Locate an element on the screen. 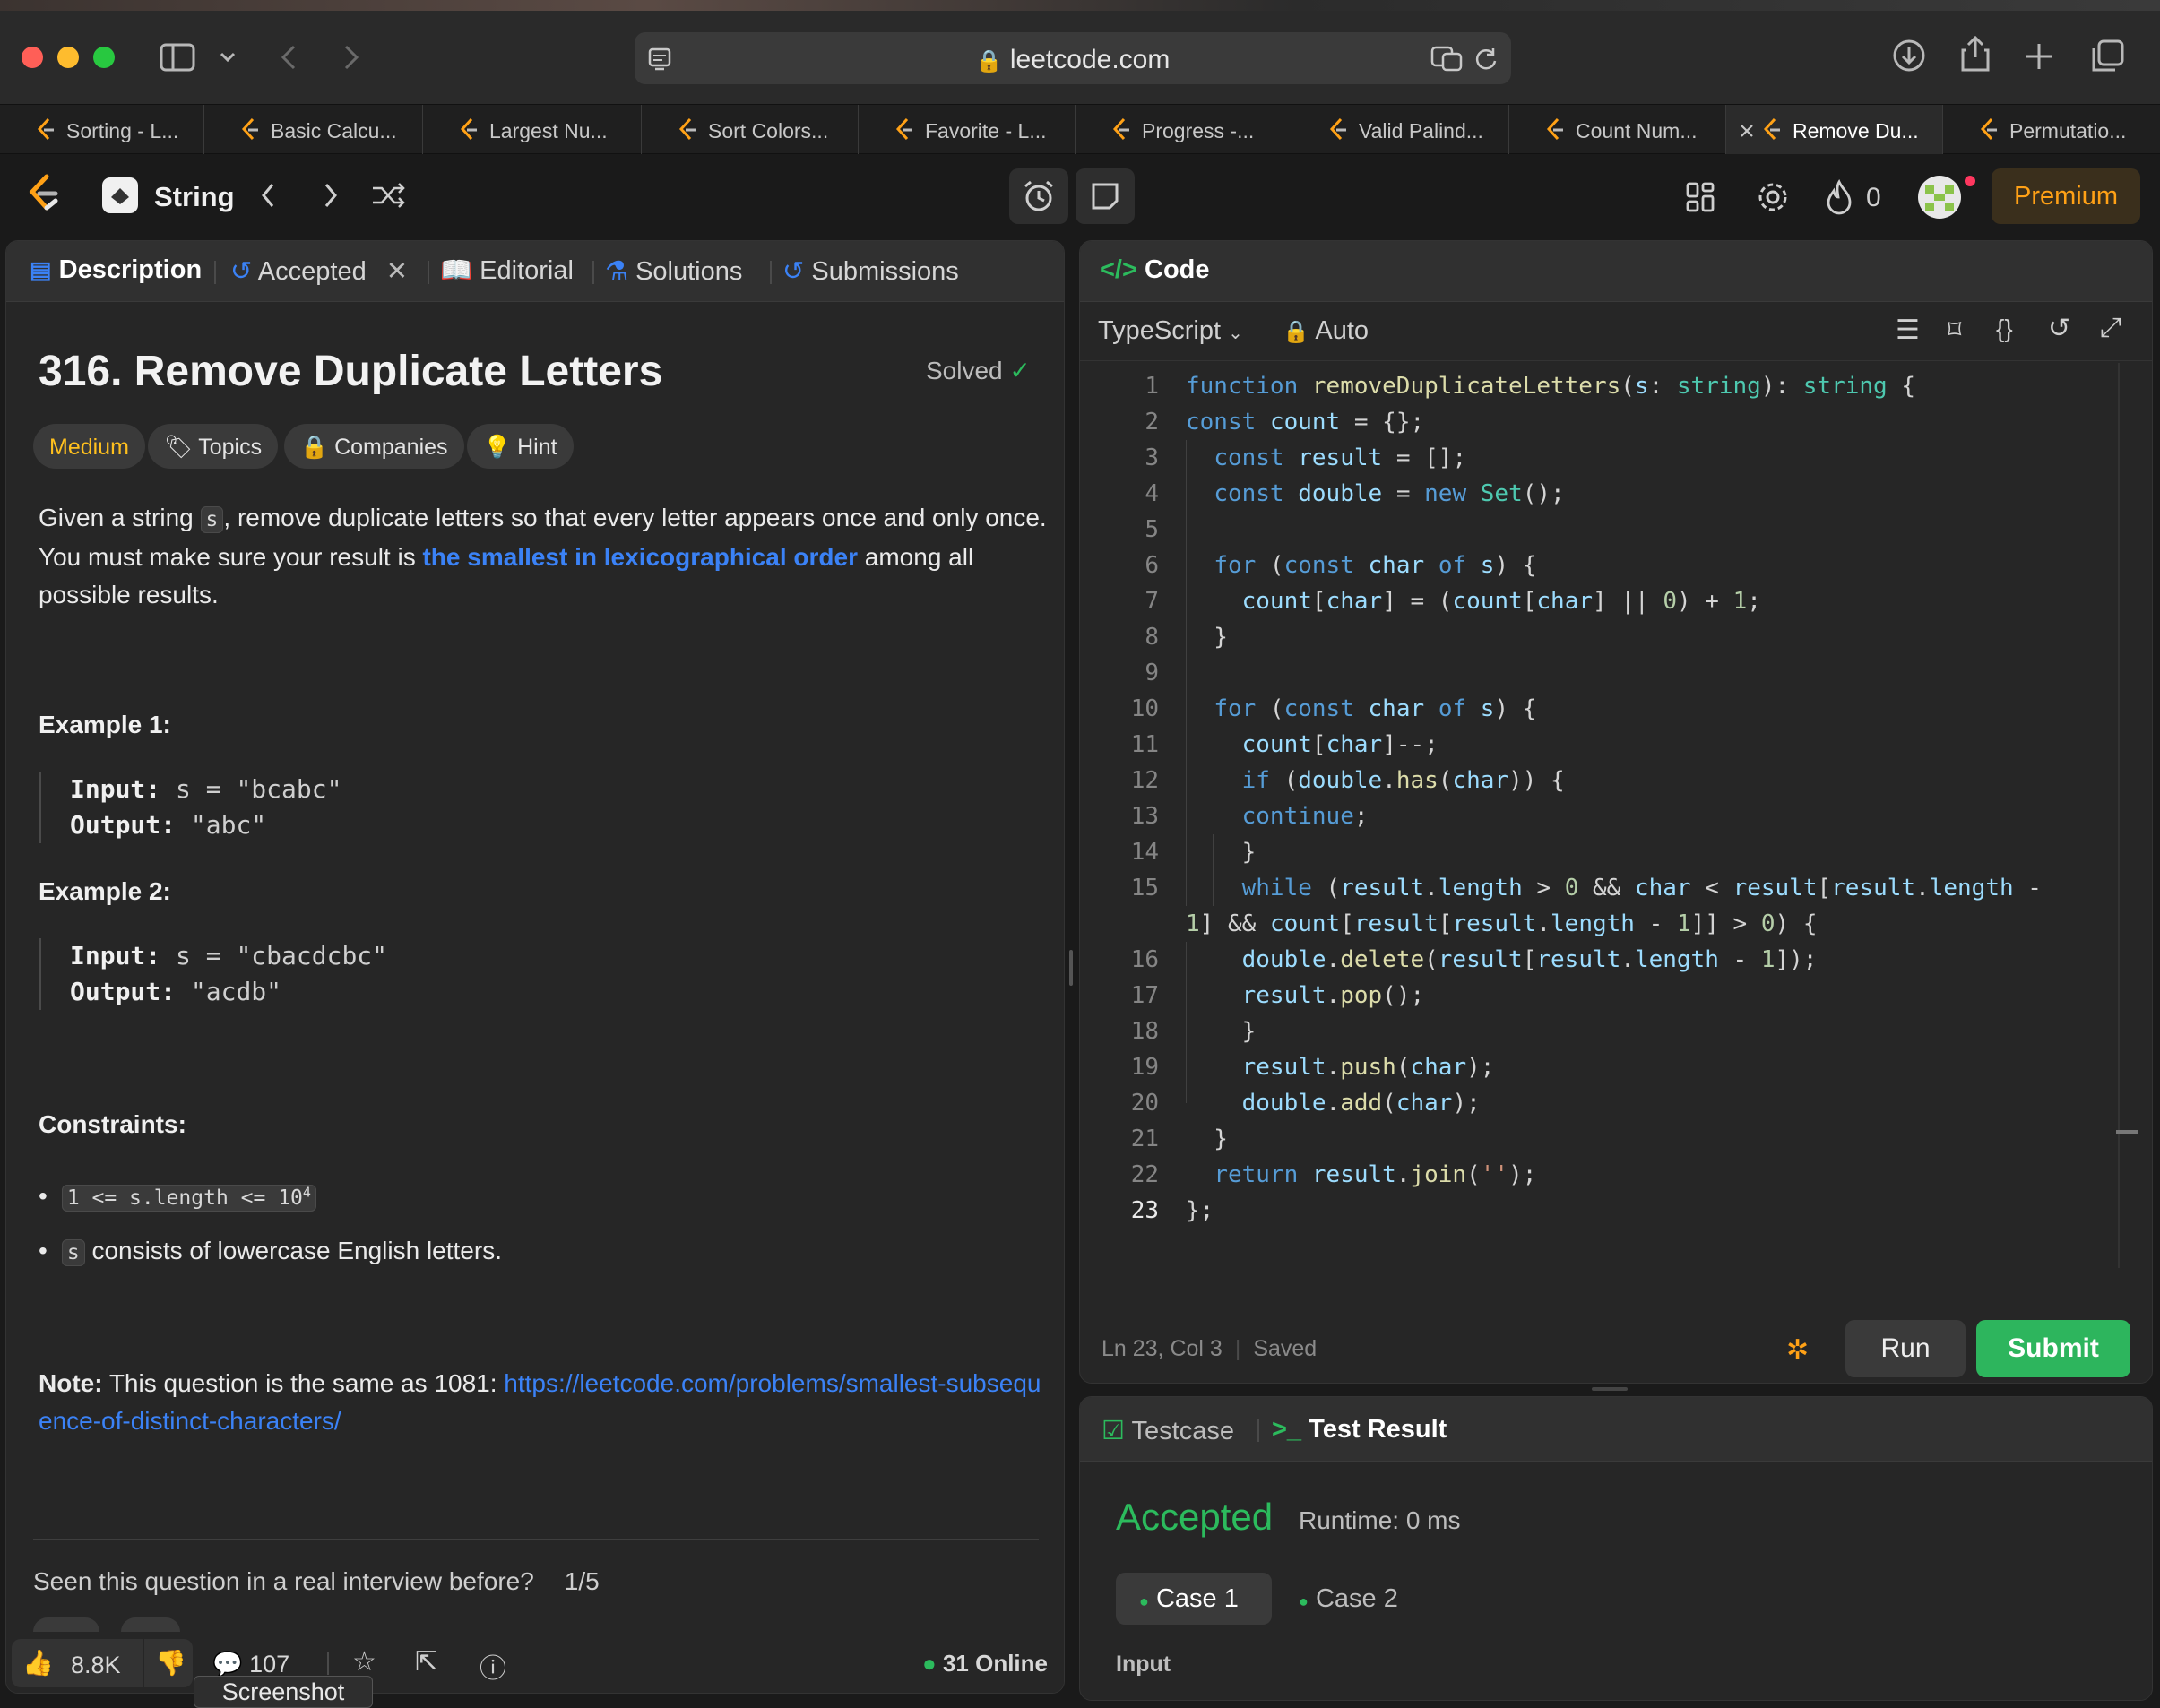 This screenshot has width=2160, height=1708. tab-solutions: ⚗ Solutions is located at coordinates (673, 271).